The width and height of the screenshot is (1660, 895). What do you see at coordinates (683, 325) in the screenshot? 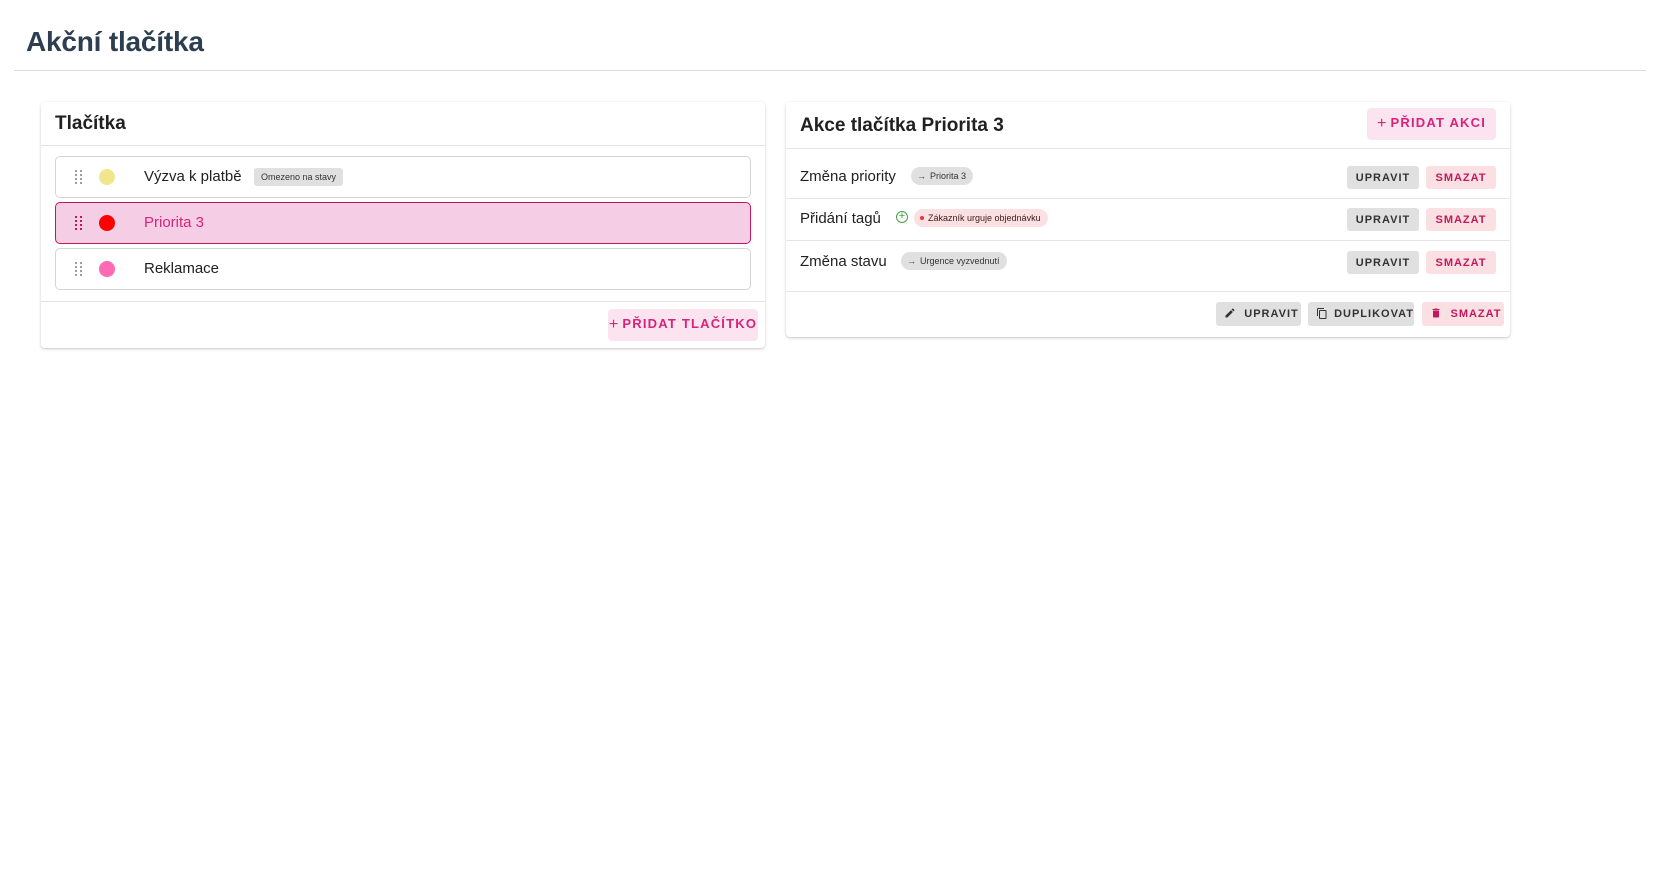
I see `add-button-button: + PŘIDAT TLAČÍTKO` at bounding box center [683, 325].